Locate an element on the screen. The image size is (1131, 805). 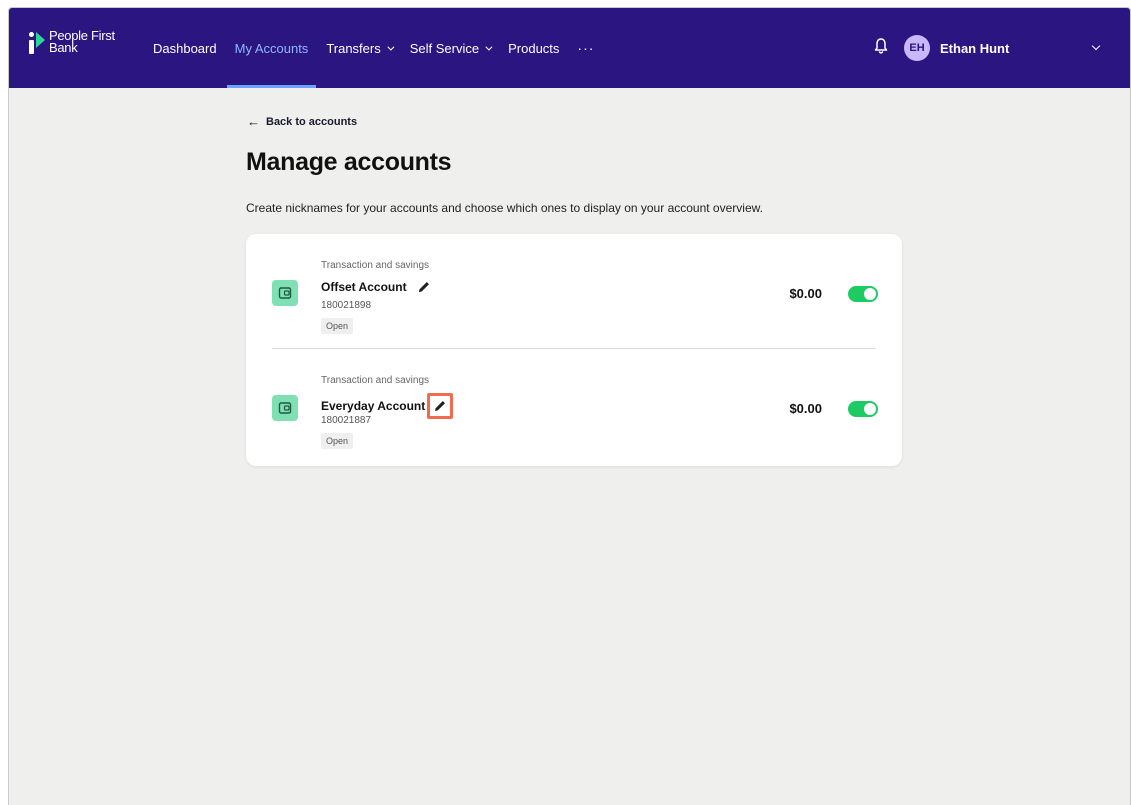
nav-self-service-label: Self Service is located at coordinates (444, 48).